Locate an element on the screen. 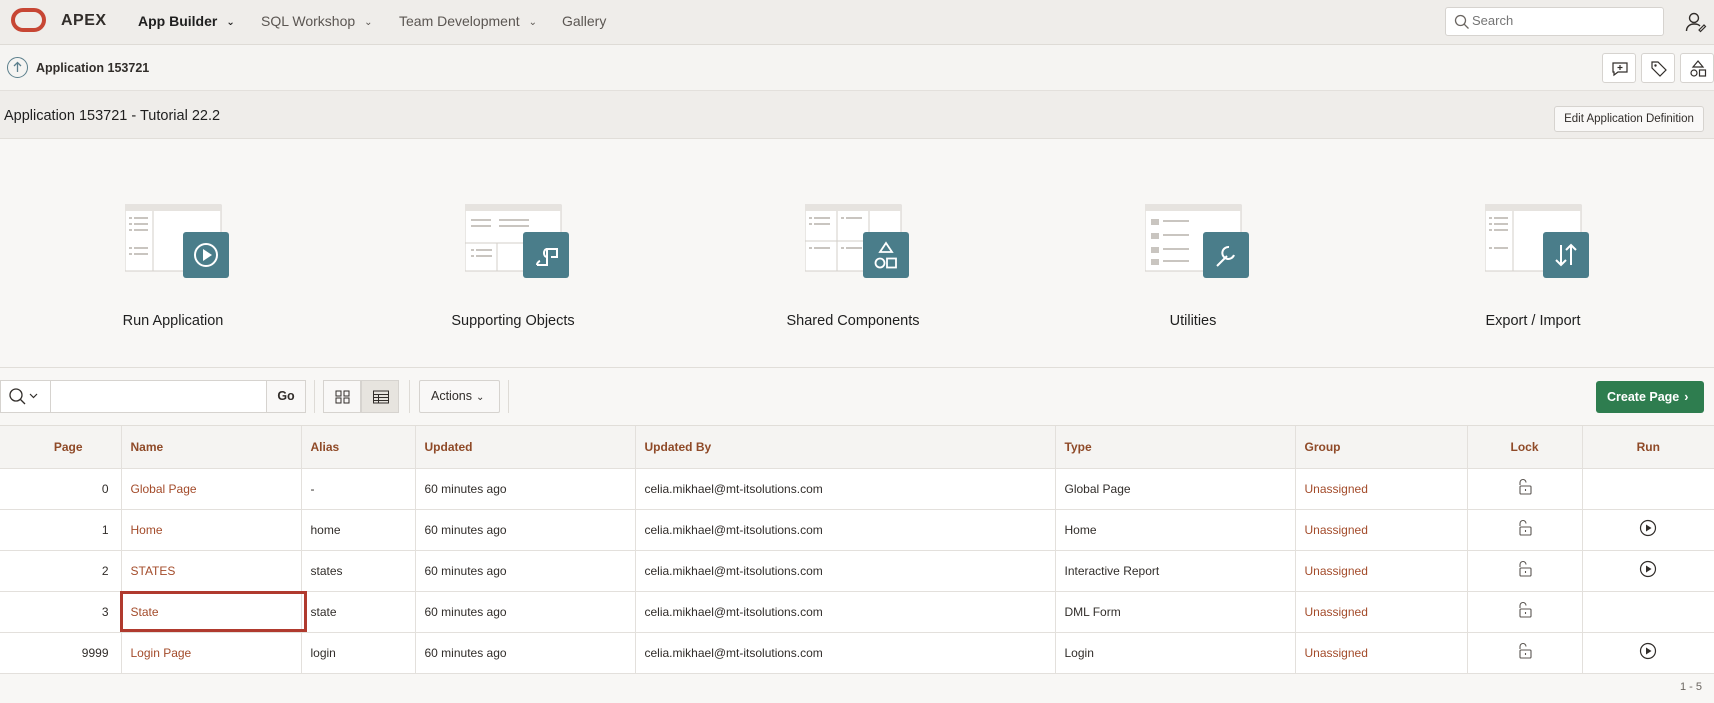 The image size is (1714, 703). page-title: Application 153721 - Tutorial 22.2 is located at coordinates (112, 116).